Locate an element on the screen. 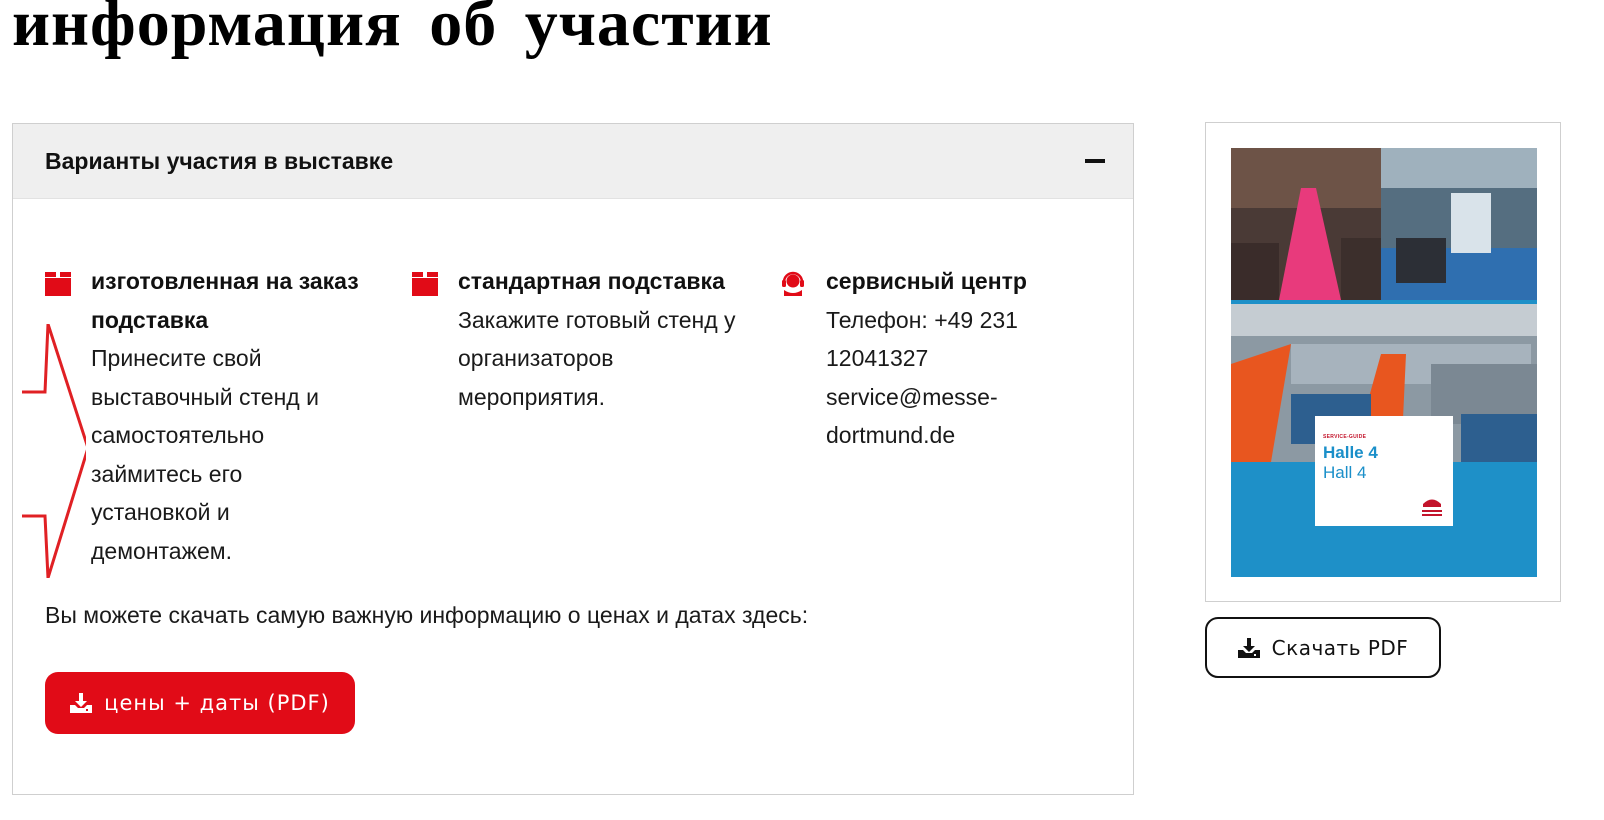  card-label: SERVICE-GUIDE is located at coordinates (1345, 437).